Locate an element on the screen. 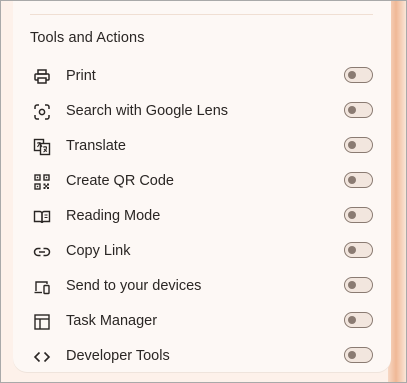 This screenshot has height=383, width=407. task-manager-icon is located at coordinates (42, 322).